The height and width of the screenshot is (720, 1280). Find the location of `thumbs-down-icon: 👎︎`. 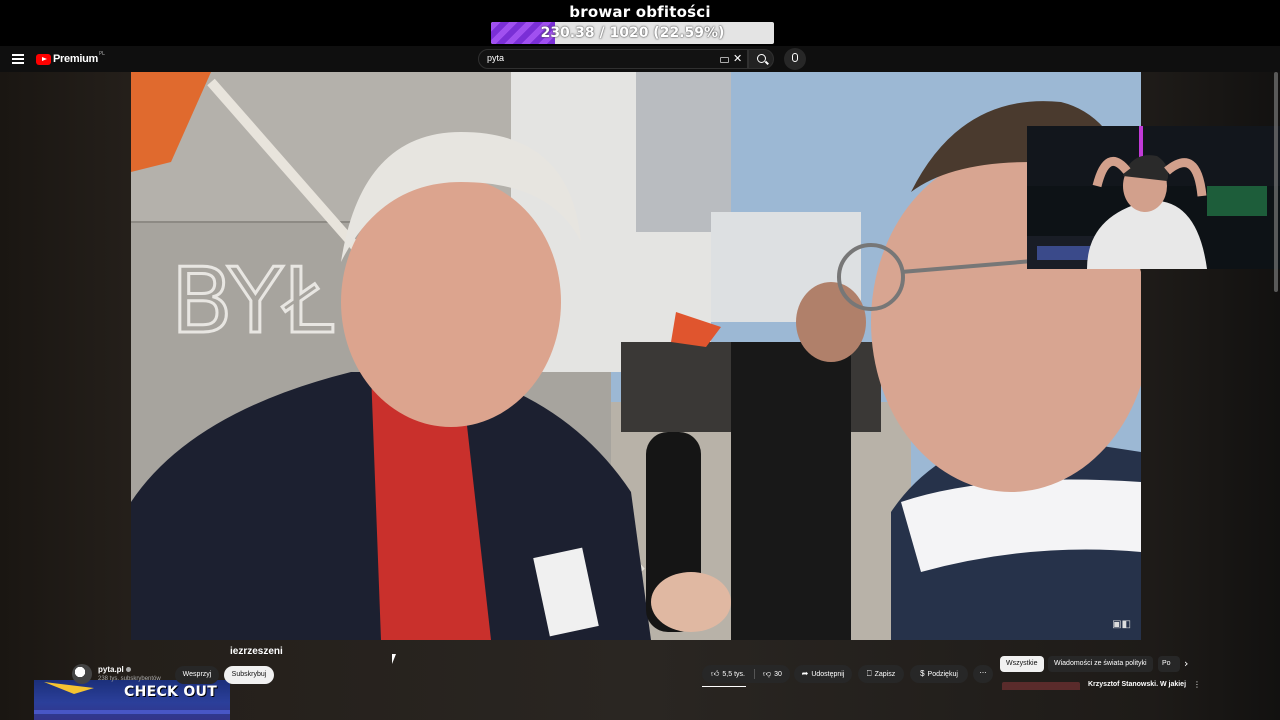

thumbs-down-icon: 👎︎ is located at coordinates (767, 673).